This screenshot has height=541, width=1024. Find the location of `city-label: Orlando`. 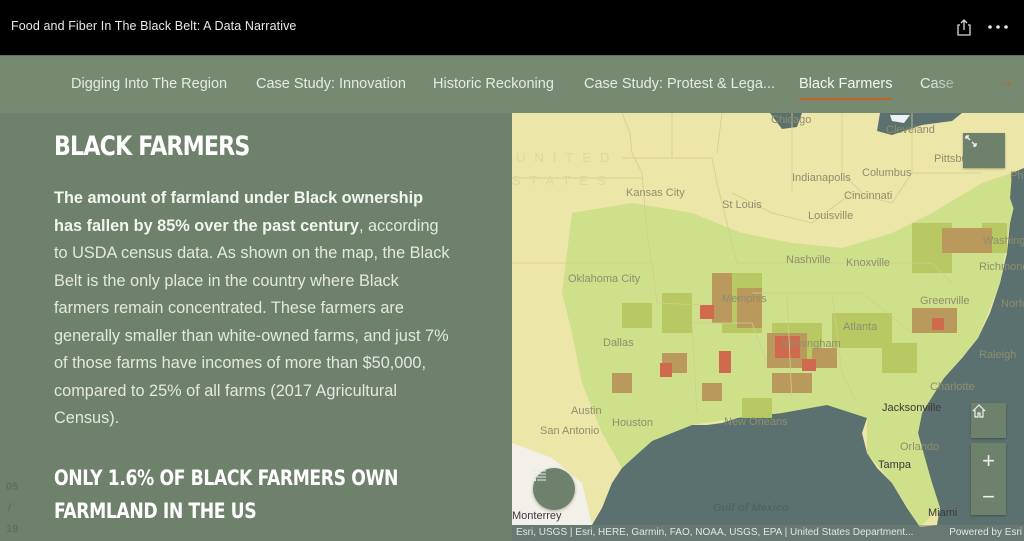

city-label: Orlando is located at coordinates (920, 447).